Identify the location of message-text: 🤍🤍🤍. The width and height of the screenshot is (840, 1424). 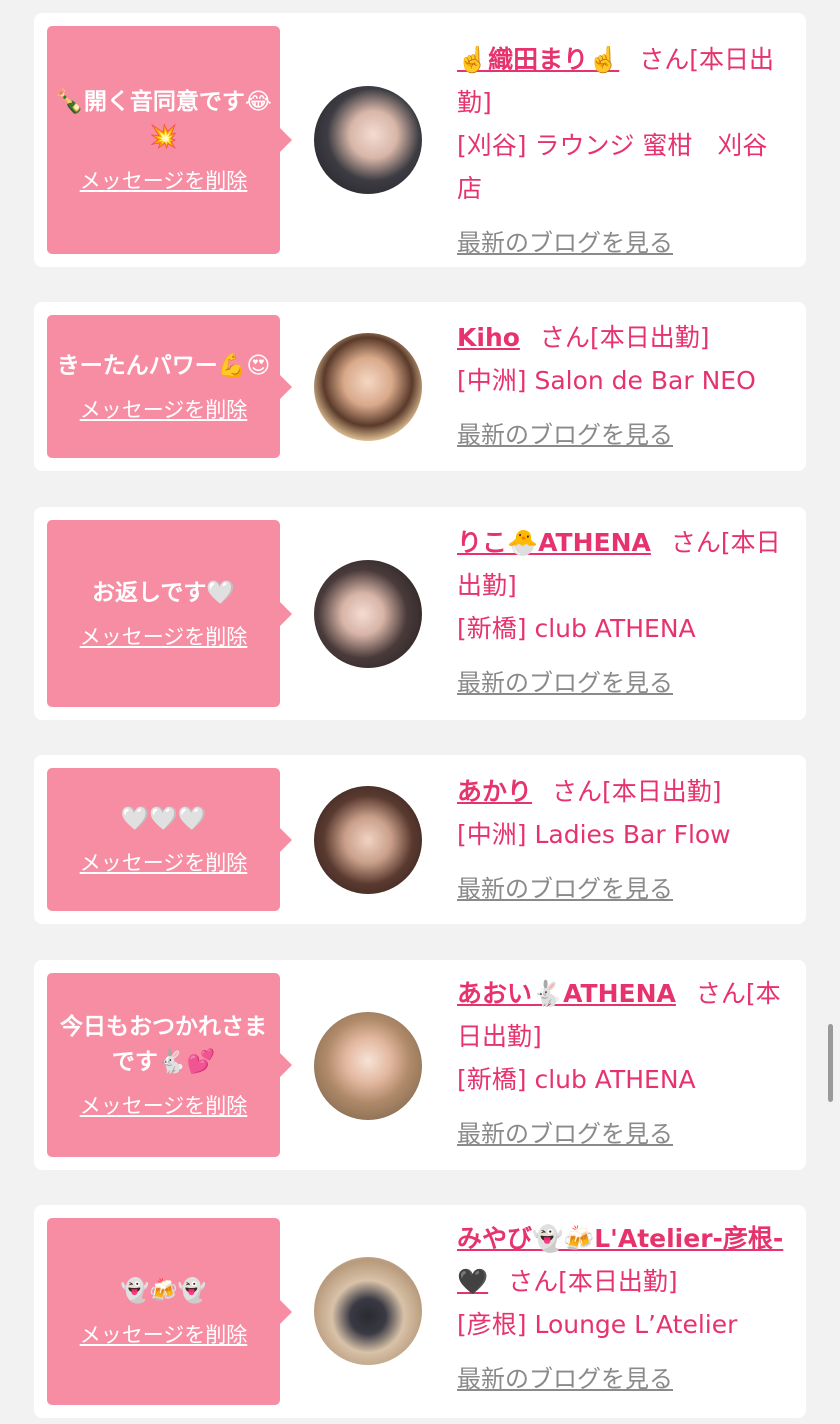
(163, 819).